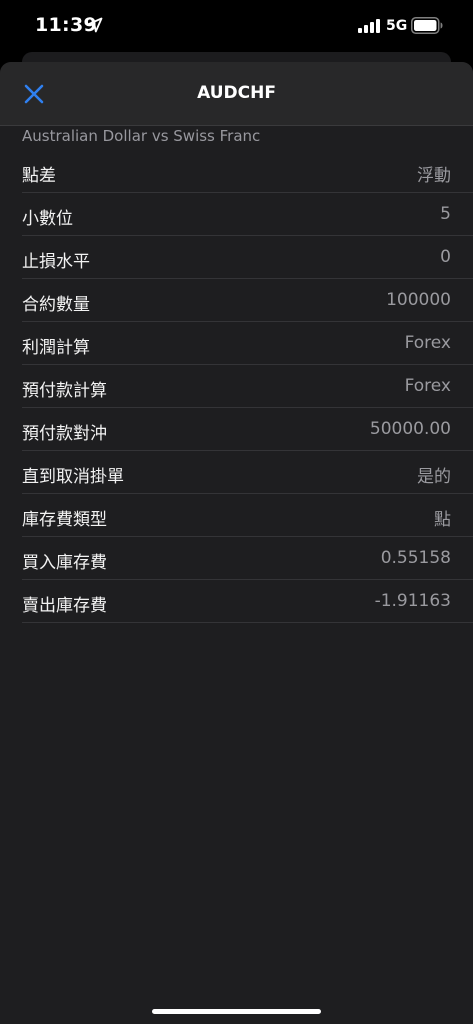 This screenshot has height=1024, width=473. I want to click on spec-value: 是的, so click(434, 477).